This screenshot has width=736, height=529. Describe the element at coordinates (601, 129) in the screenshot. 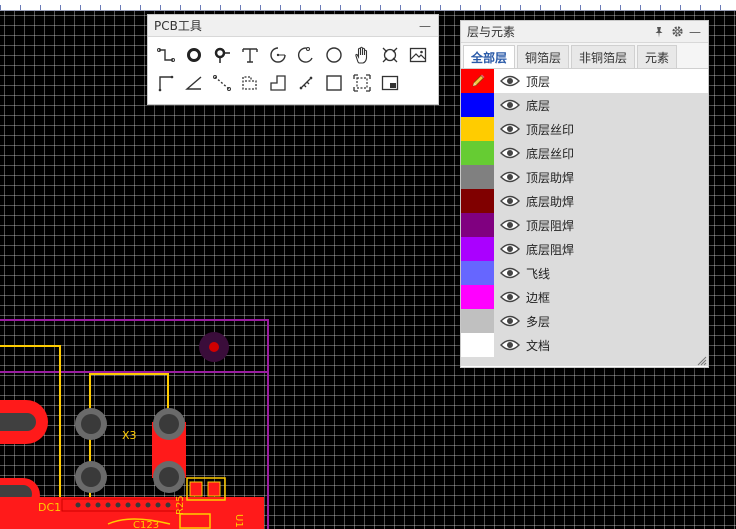

I see `layer-name-cell: 顶层丝印` at that location.